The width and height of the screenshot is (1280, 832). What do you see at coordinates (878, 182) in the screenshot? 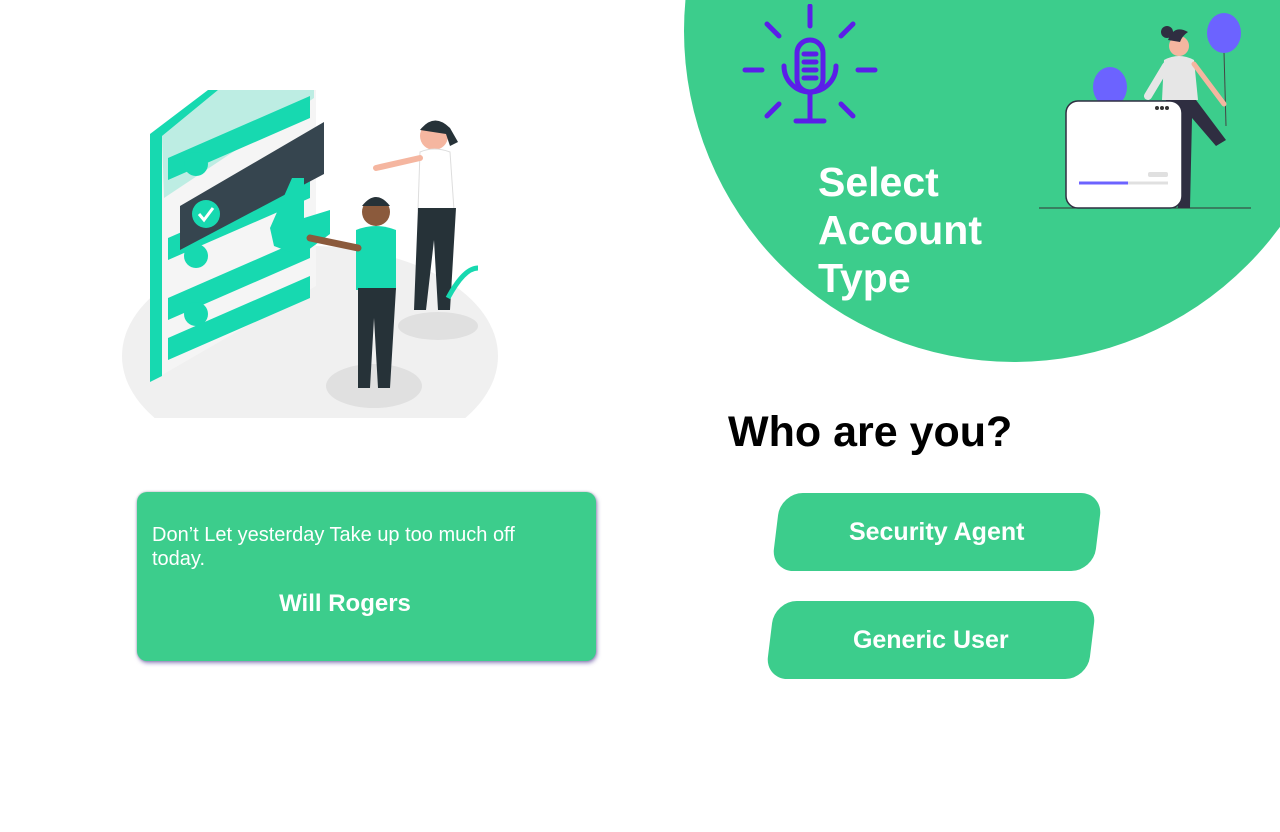
I see `page-title-line: Select` at bounding box center [878, 182].